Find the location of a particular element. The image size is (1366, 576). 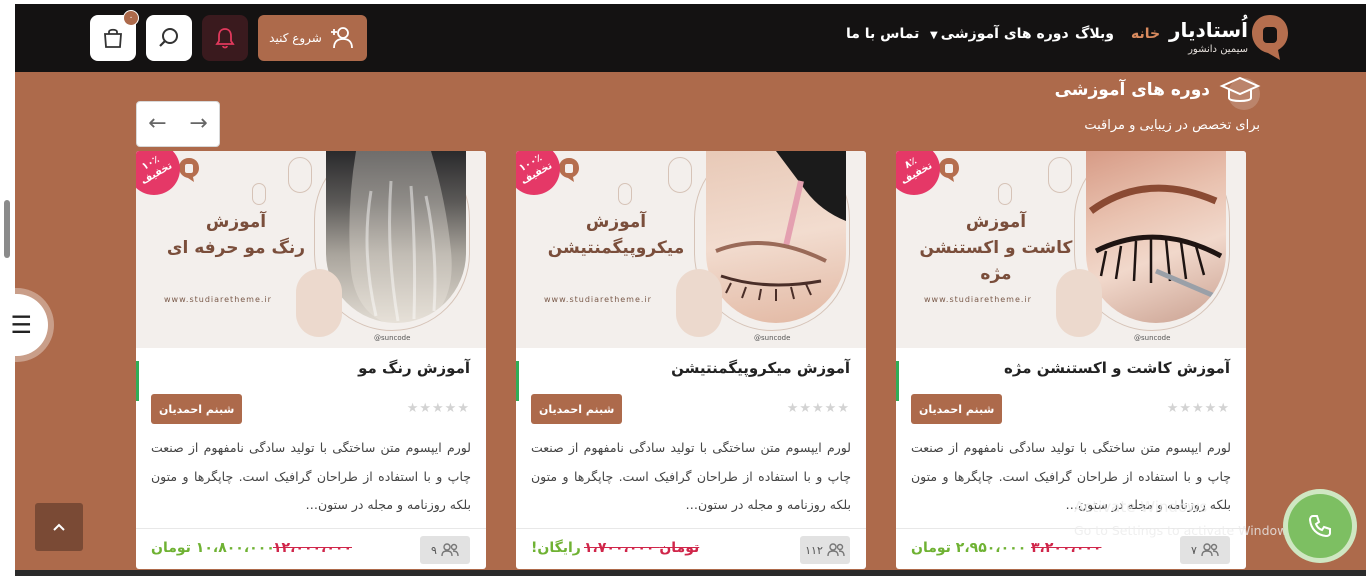

cart-icon is located at coordinates (113, 38).